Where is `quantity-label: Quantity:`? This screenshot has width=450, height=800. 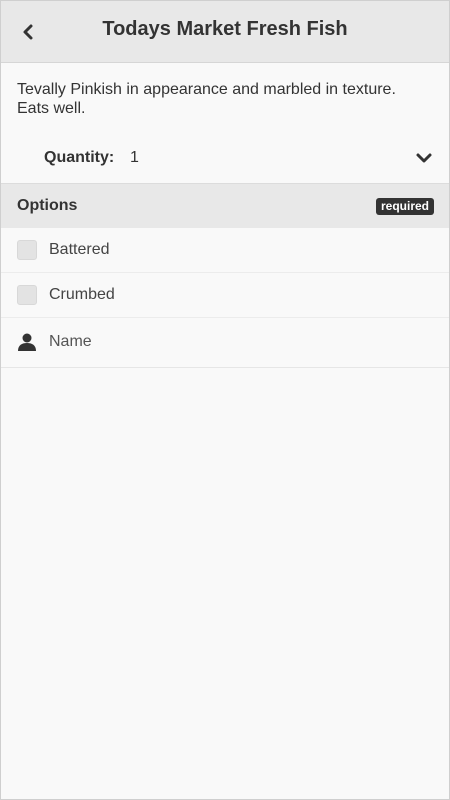 quantity-label: Quantity: is located at coordinates (79, 157).